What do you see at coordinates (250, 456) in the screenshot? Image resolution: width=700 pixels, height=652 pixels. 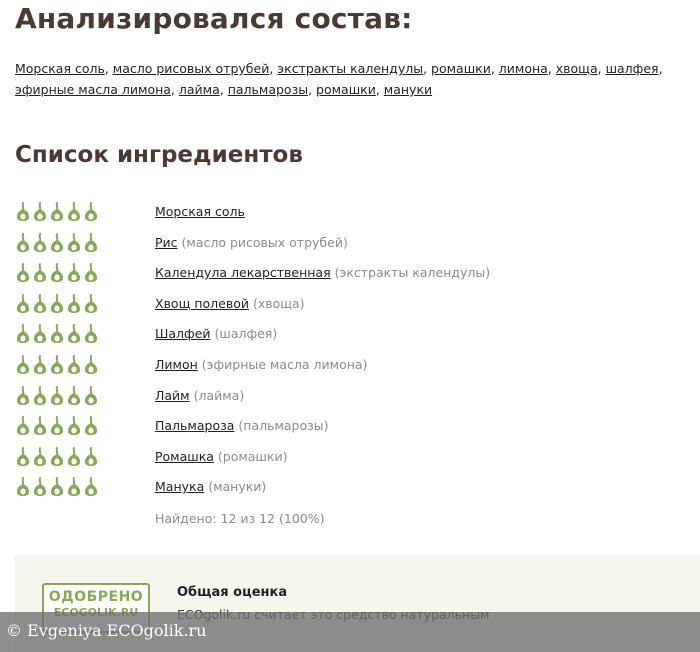 I see `ingredient-source: (ромашки)` at bounding box center [250, 456].